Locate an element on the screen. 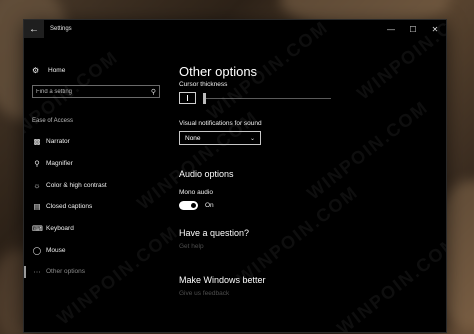  keyboard-icon: ⌨ is located at coordinates (37, 229).